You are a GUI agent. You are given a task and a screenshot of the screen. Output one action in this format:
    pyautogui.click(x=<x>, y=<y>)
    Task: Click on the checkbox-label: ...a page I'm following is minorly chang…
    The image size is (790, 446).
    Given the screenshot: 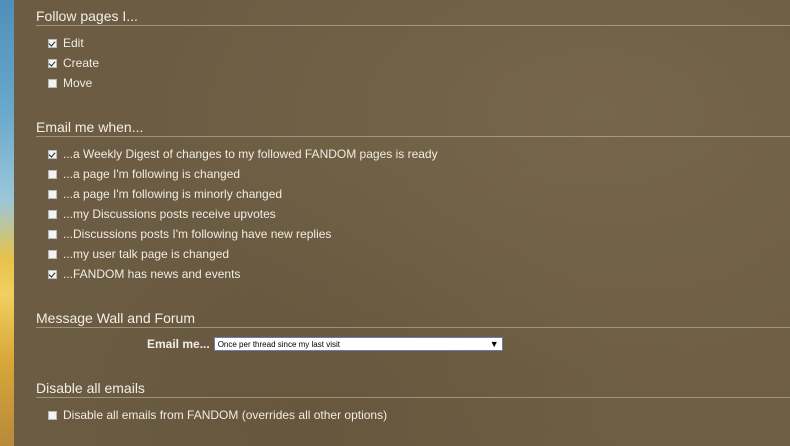 What is the action you would take?
    pyautogui.click(x=173, y=194)
    